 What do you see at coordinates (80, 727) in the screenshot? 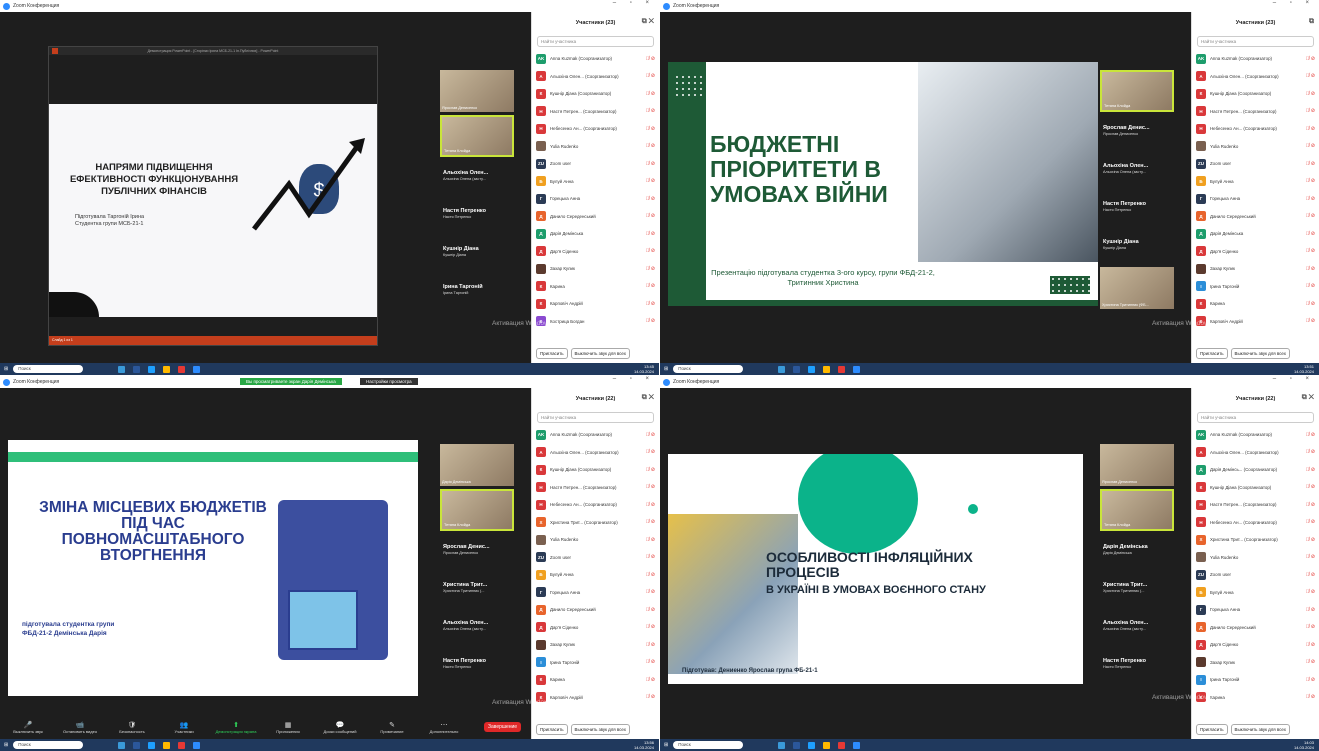
I see `toolbar-button: 📹 Остановить видео` at bounding box center [80, 727].